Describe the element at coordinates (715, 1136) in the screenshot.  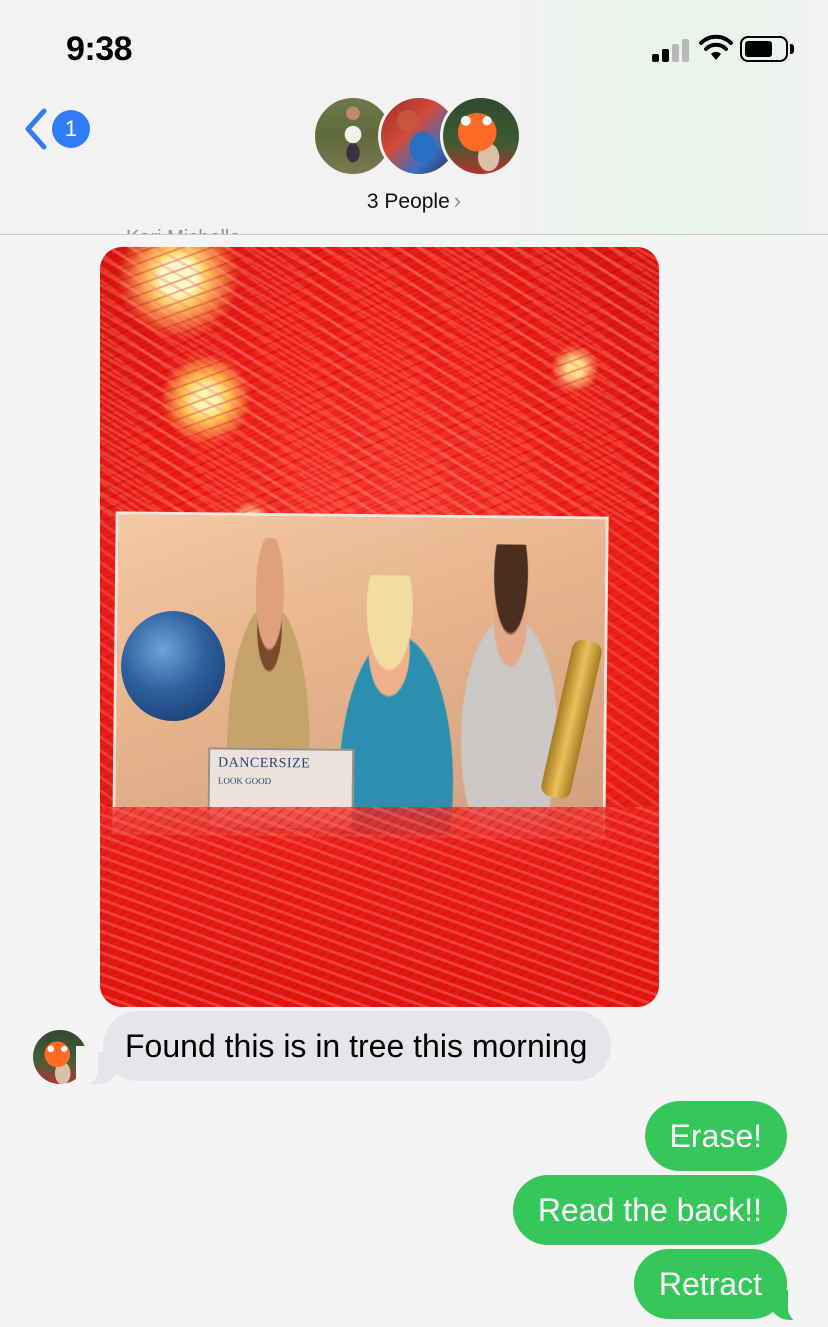
I see `outgoing-message: Erase!` at that location.